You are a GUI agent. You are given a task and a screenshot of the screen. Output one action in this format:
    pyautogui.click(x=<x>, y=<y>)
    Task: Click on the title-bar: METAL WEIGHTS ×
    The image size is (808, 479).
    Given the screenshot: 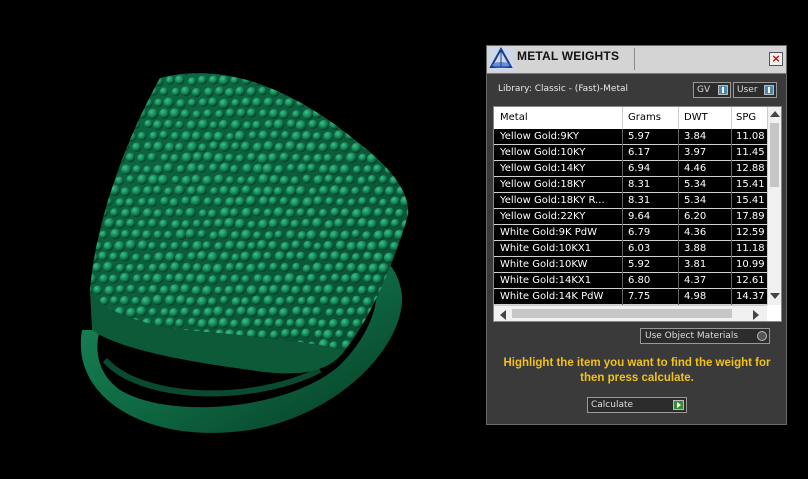 What is the action you would take?
    pyautogui.click(x=636, y=60)
    